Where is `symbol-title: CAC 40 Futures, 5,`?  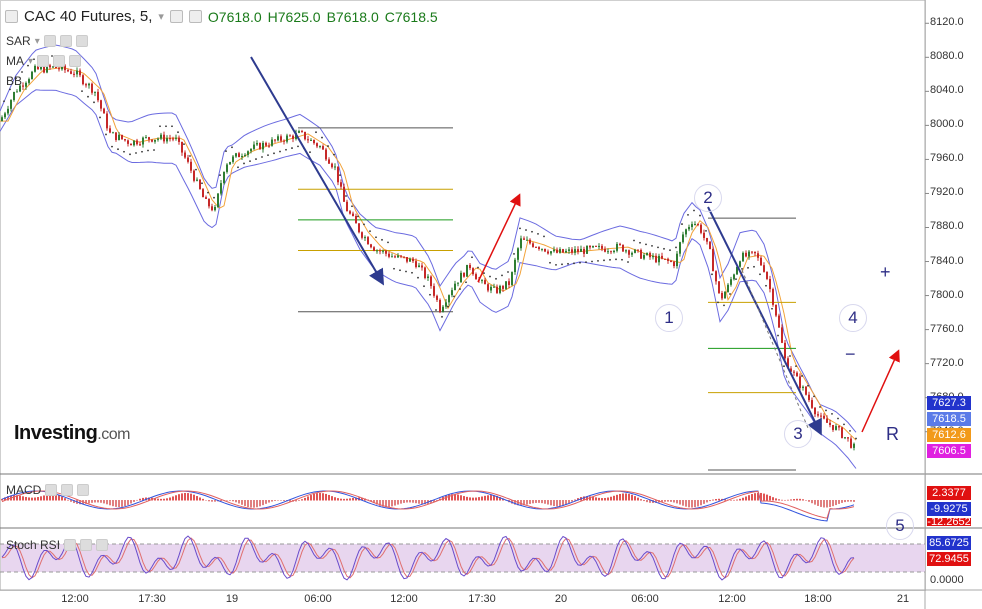
symbol-title: CAC 40 Futures, 5, is located at coordinates (88, 16).